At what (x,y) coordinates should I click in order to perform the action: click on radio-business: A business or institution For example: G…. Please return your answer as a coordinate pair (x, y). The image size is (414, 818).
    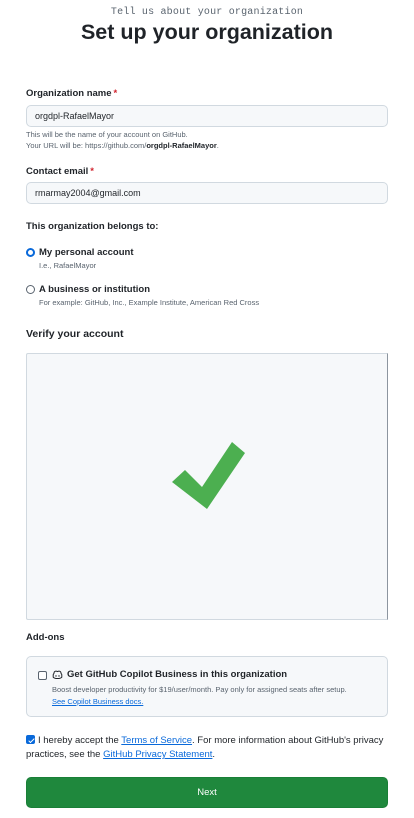
    Looking at the image, I should click on (142, 295).